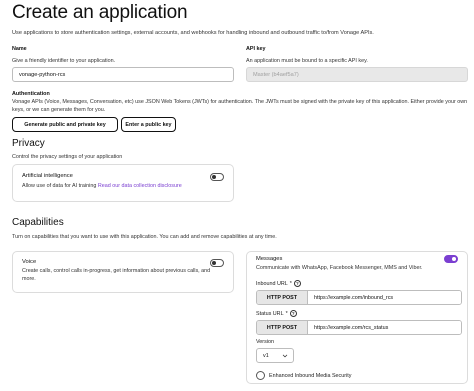  What do you see at coordinates (38, 222) in the screenshot?
I see `capabilities-heading: Capabilities` at bounding box center [38, 222].